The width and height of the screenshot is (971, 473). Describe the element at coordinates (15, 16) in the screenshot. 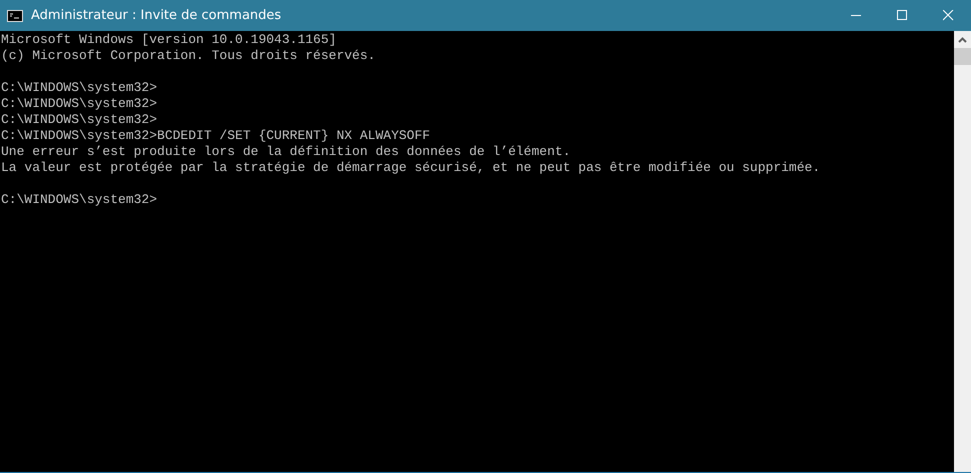

I see `console-icon` at that location.